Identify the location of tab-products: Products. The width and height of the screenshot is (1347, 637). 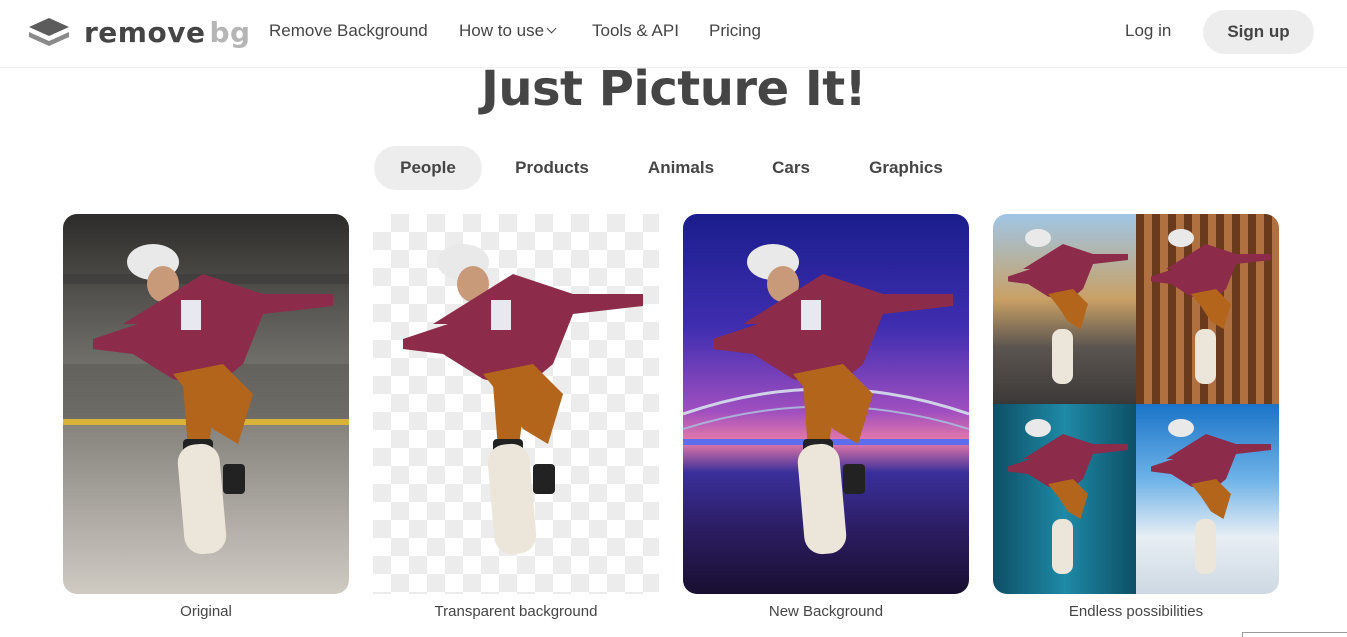
(552, 168).